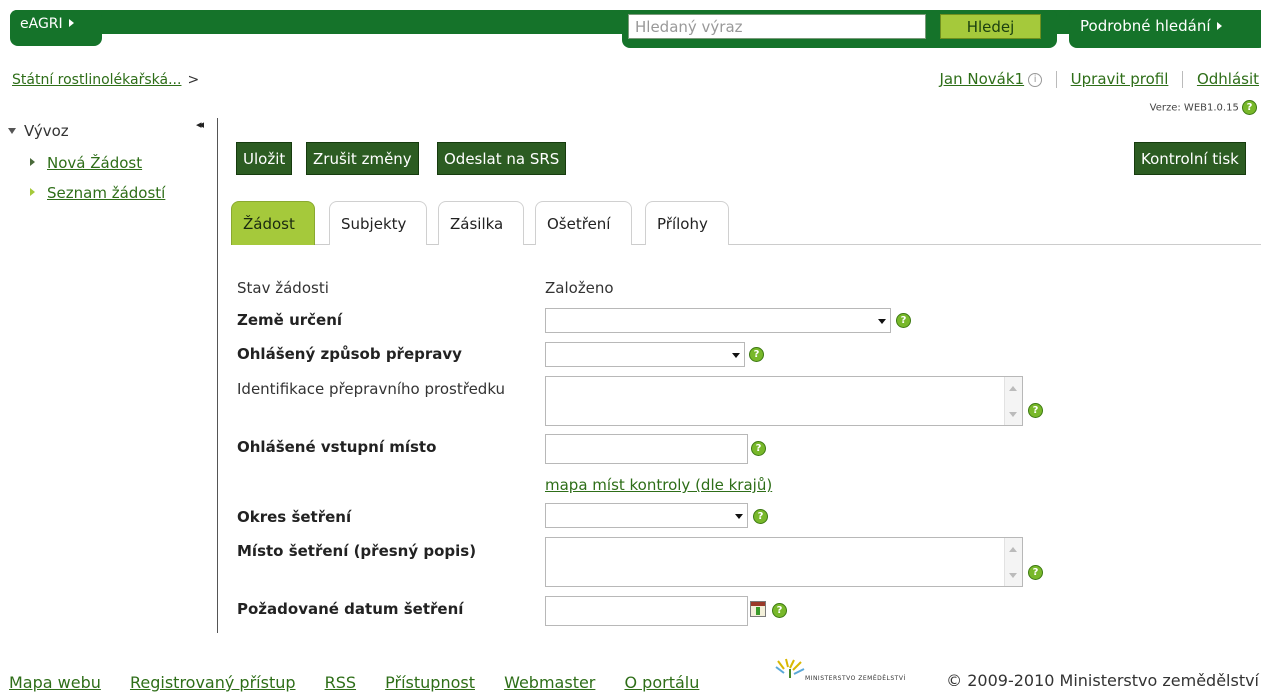 This screenshot has height=692, width=1261. What do you see at coordinates (290, 320) in the screenshot?
I see `country-label: Země určení` at bounding box center [290, 320].